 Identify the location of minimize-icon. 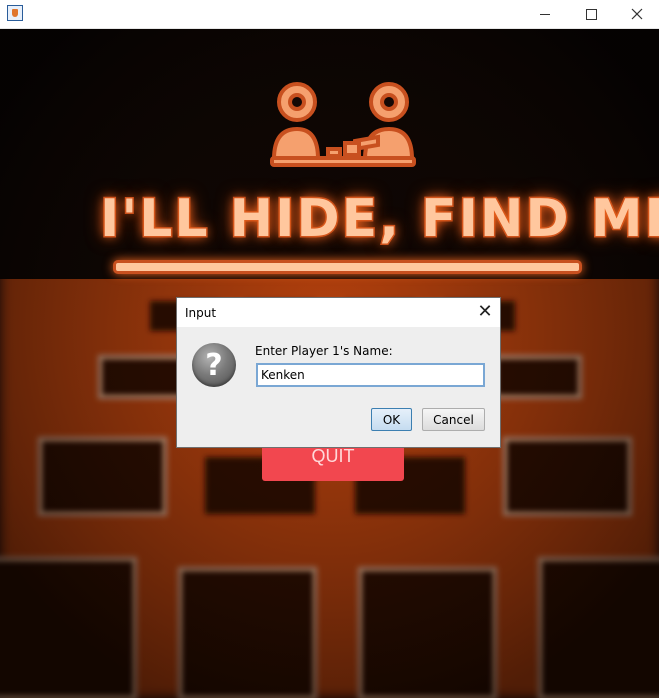
(545, 14).